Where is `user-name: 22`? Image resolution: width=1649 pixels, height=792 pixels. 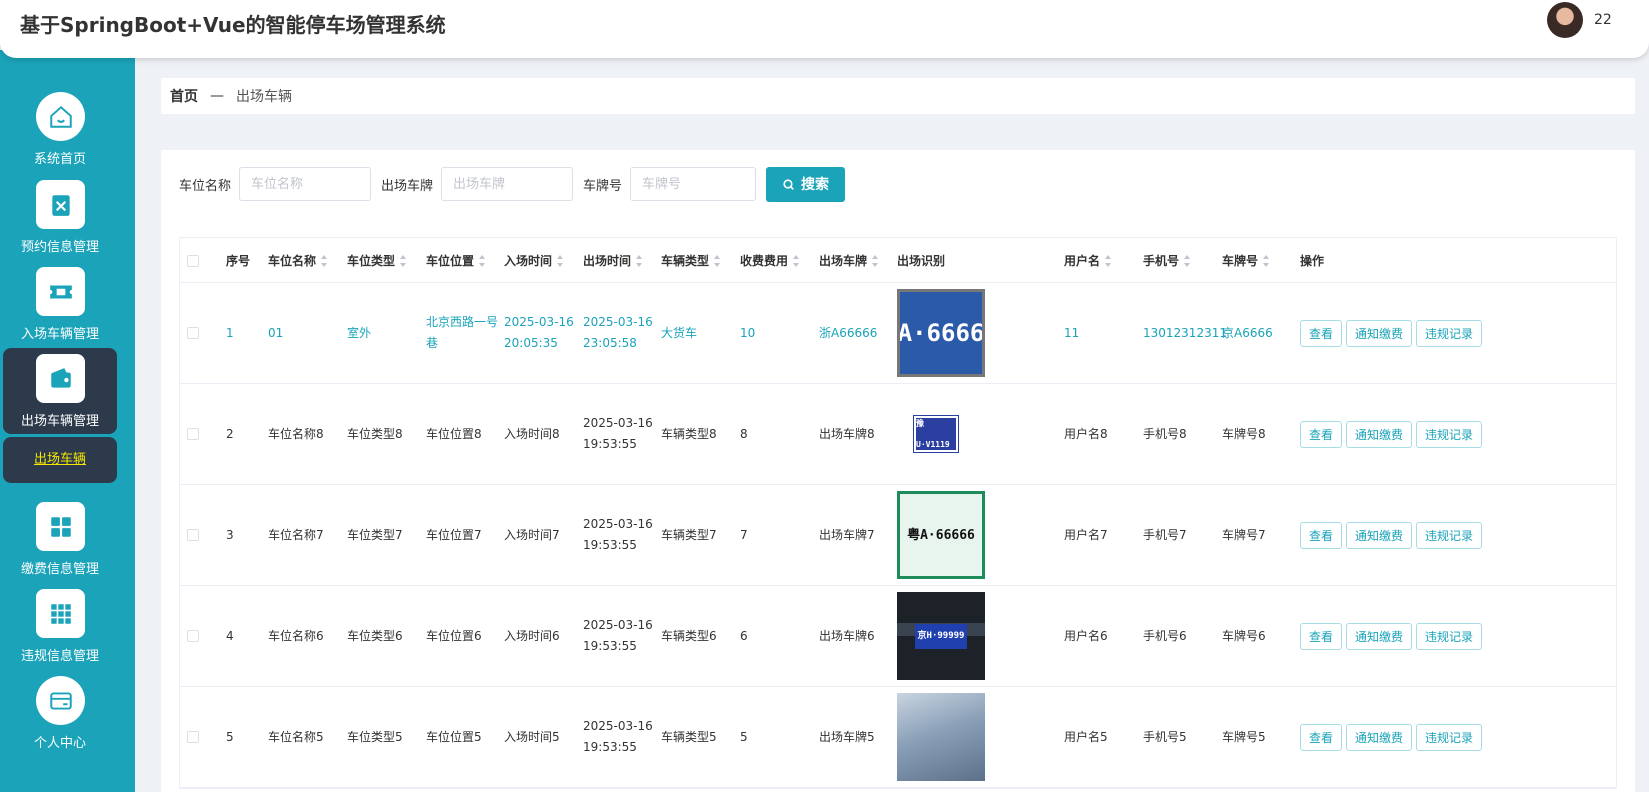
user-name: 22 is located at coordinates (1603, 20).